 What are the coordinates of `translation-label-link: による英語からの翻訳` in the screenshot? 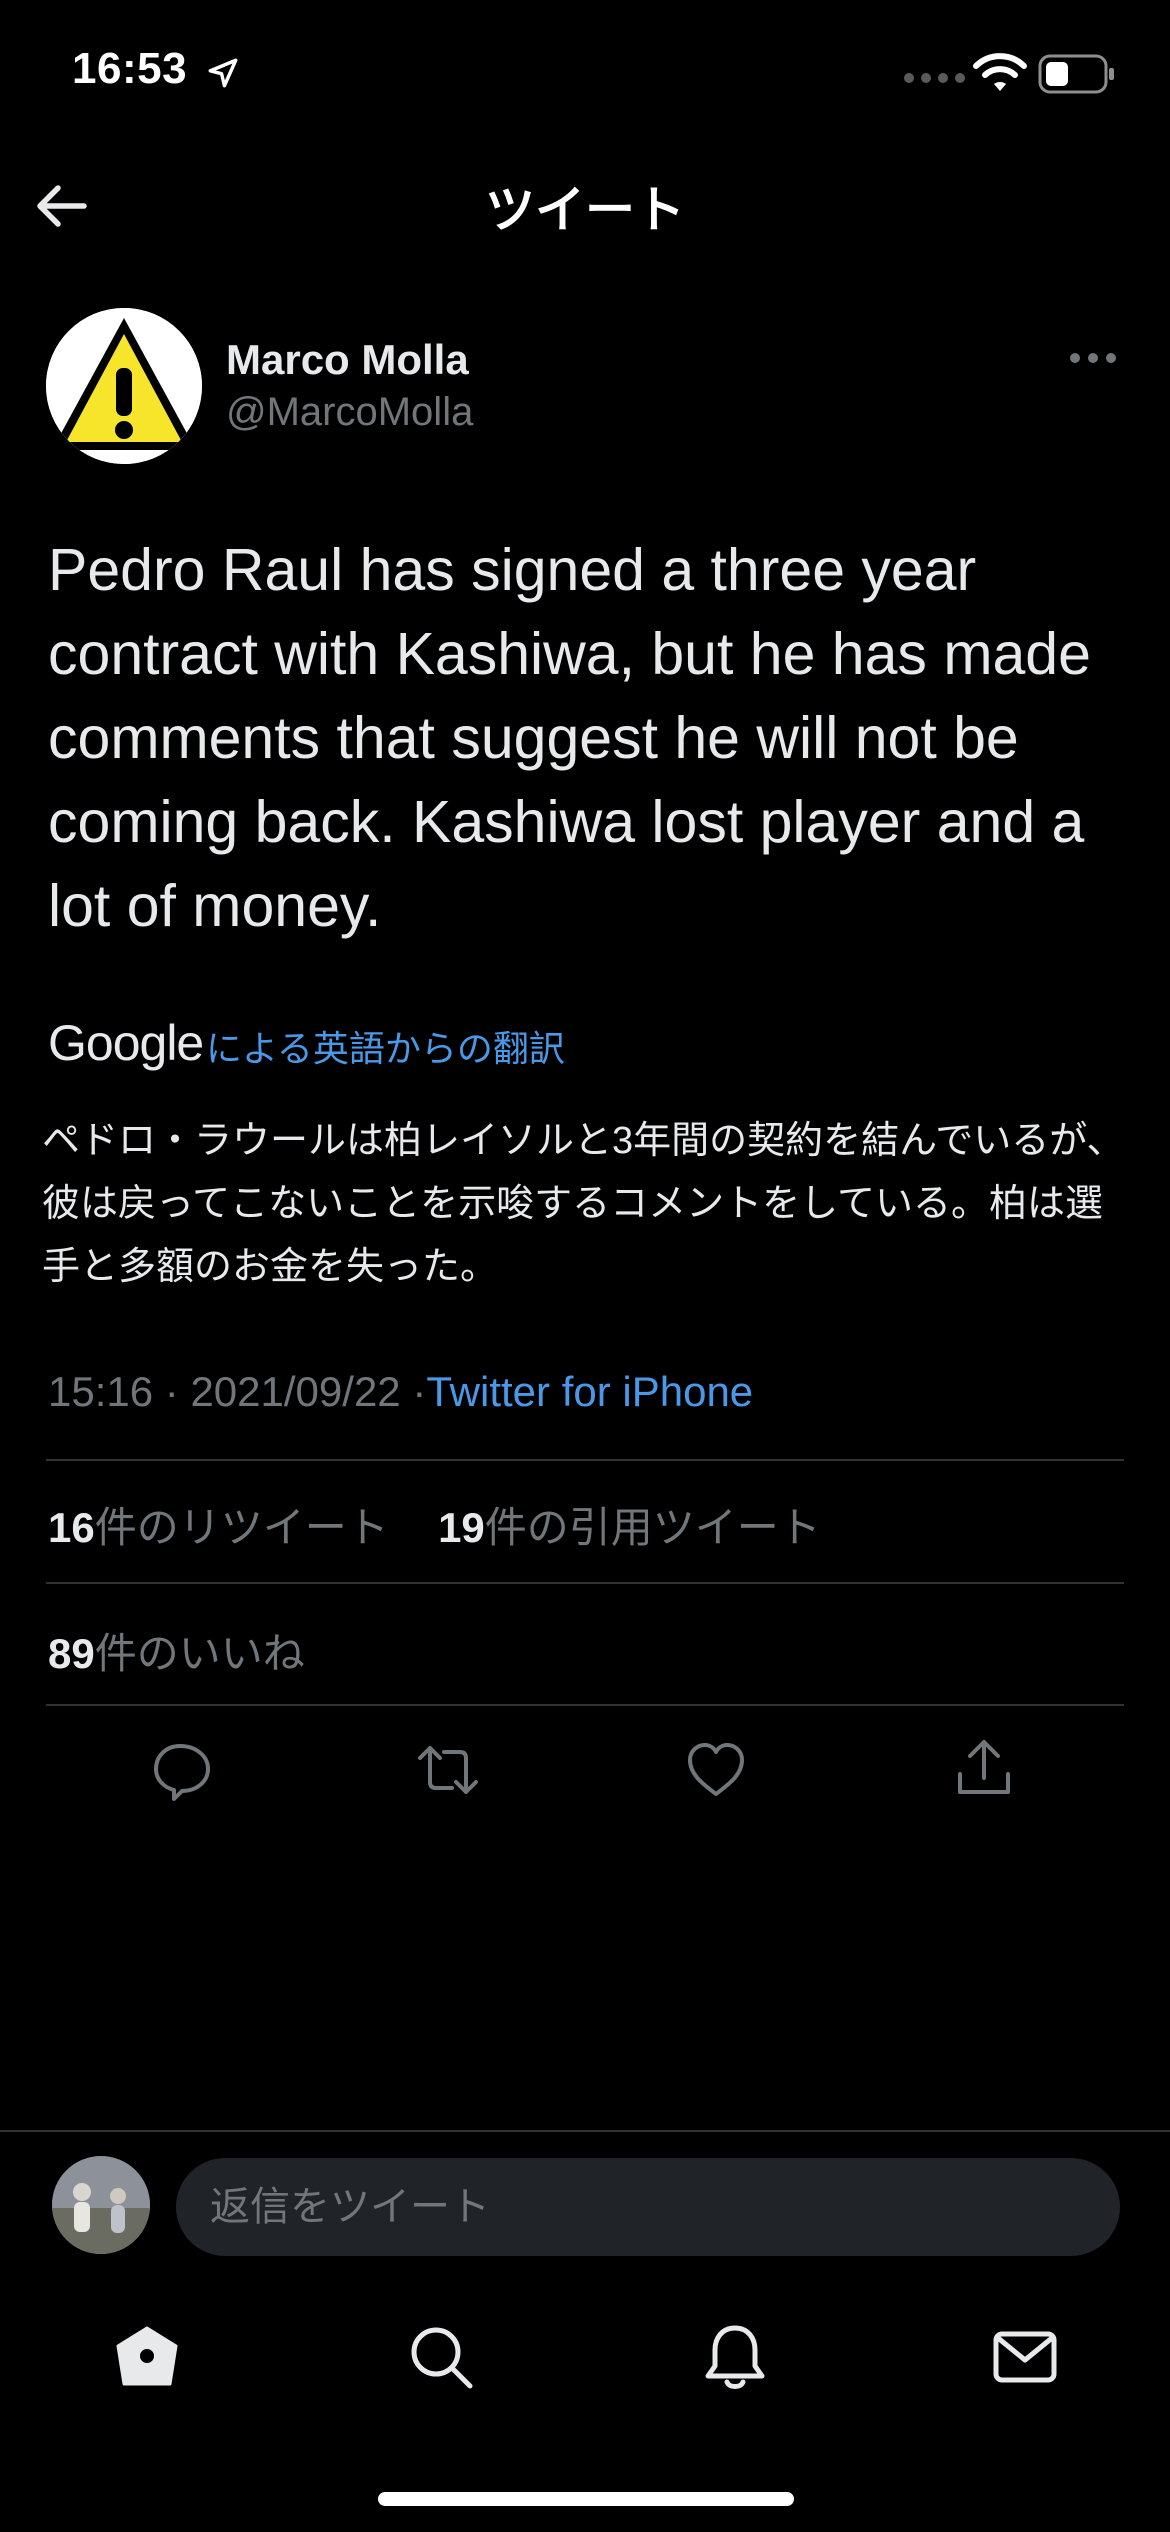 It's located at (385, 1046).